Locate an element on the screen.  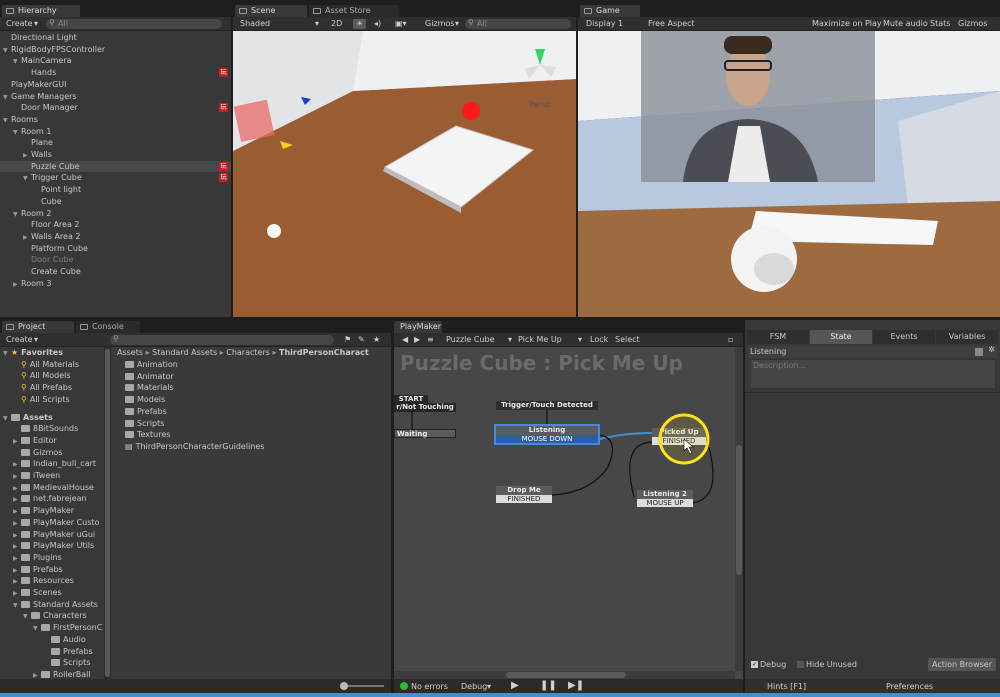
project-search-input is located at coordinates (222, 340).